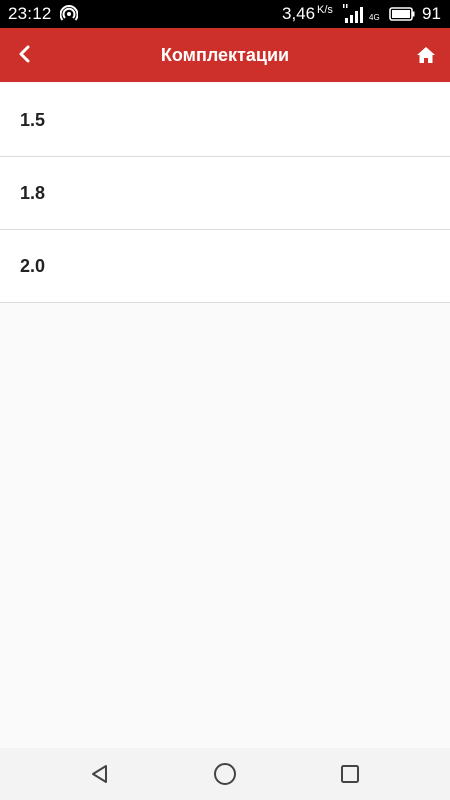  Describe the element at coordinates (30, 13) in the screenshot. I see `status-time: 23:12` at that location.